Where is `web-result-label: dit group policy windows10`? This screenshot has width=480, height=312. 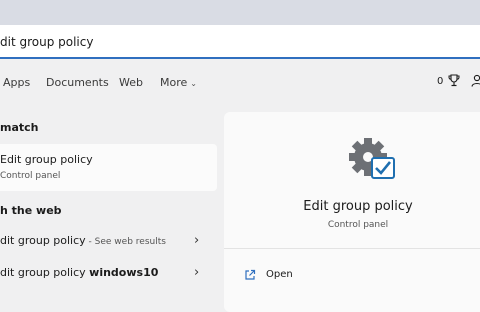
web-result-label: dit group policy windows10 is located at coordinates (79, 272).